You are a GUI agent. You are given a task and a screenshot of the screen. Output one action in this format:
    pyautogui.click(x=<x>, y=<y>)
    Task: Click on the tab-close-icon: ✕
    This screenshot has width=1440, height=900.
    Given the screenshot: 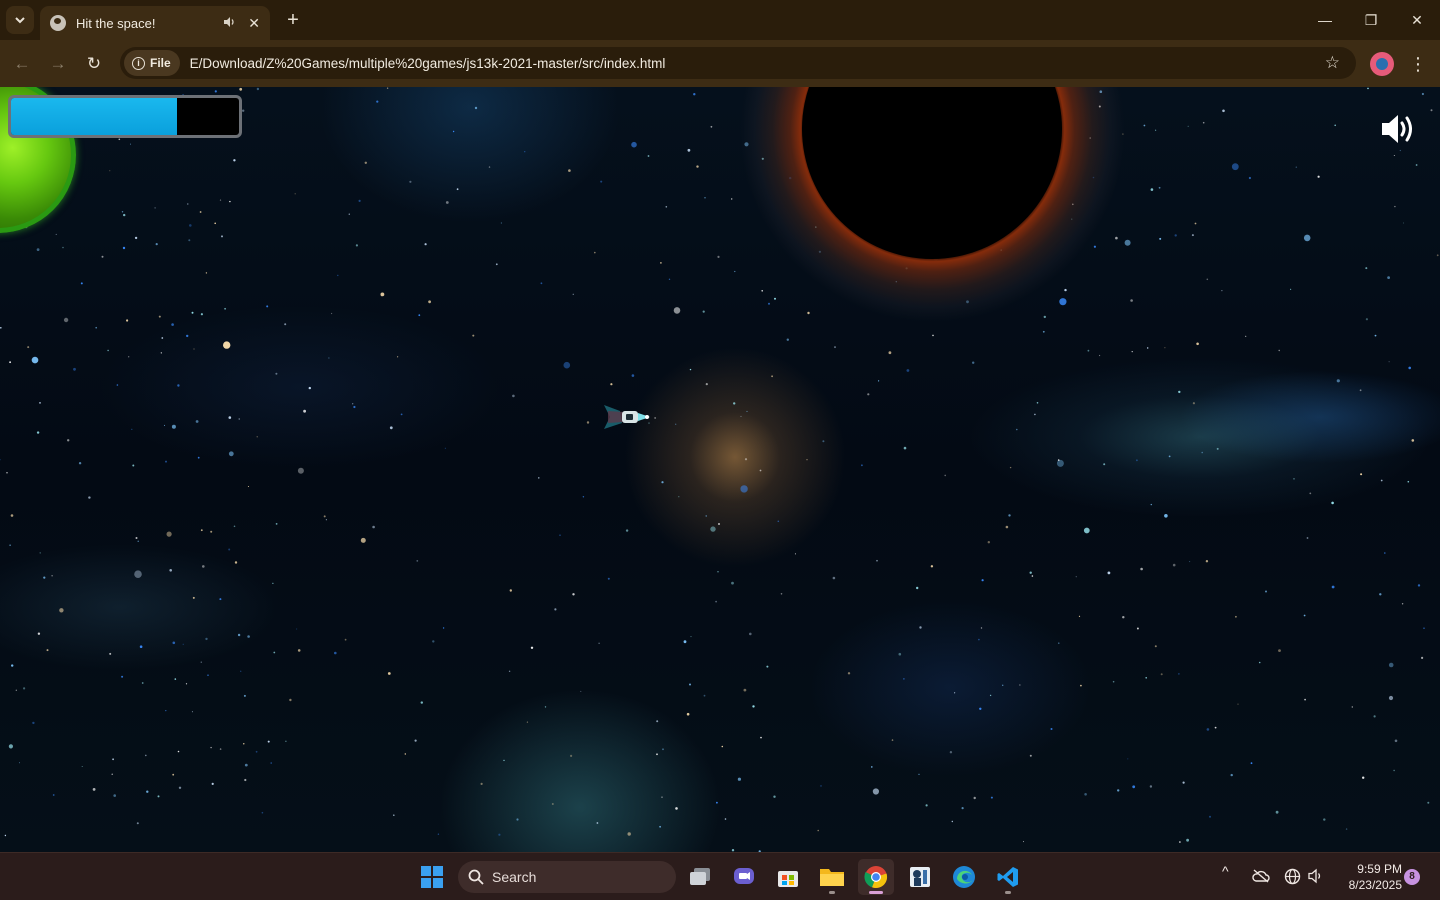 What is the action you would take?
    pyautogui.click(x=254, y=23)
    